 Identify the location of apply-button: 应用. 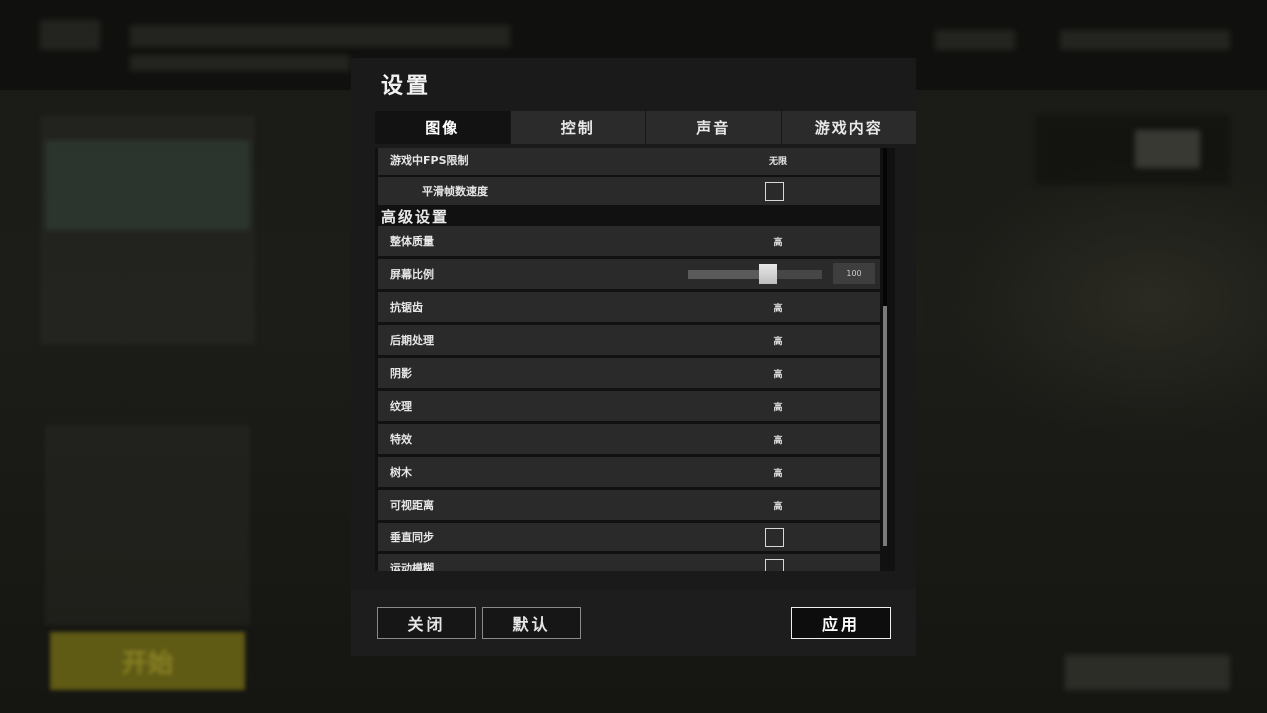
(841, 623).